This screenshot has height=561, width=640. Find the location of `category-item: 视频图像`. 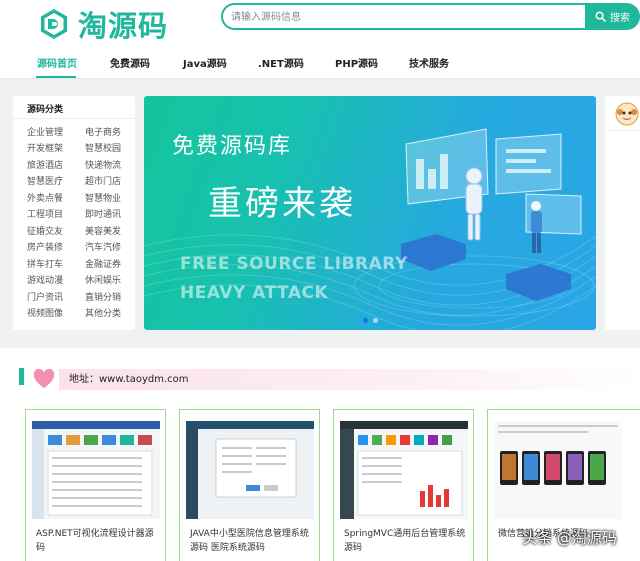

category-item: 视频图像 is located at coordinates (45, 312).